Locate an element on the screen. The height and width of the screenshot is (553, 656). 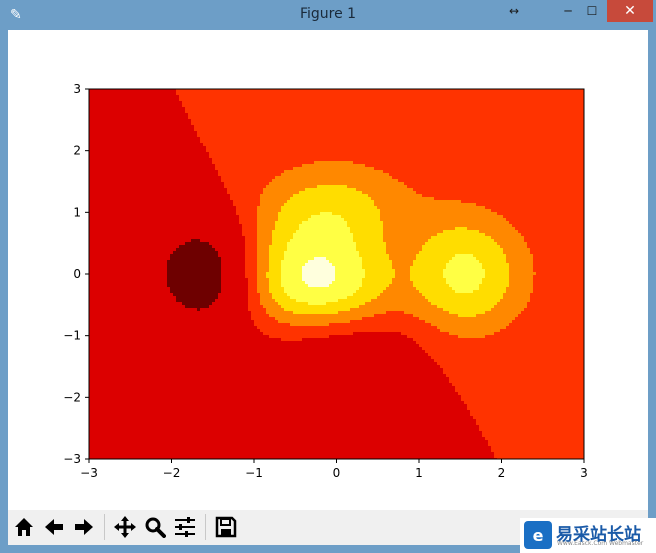
pan-button is located at coordinates (125, 527).